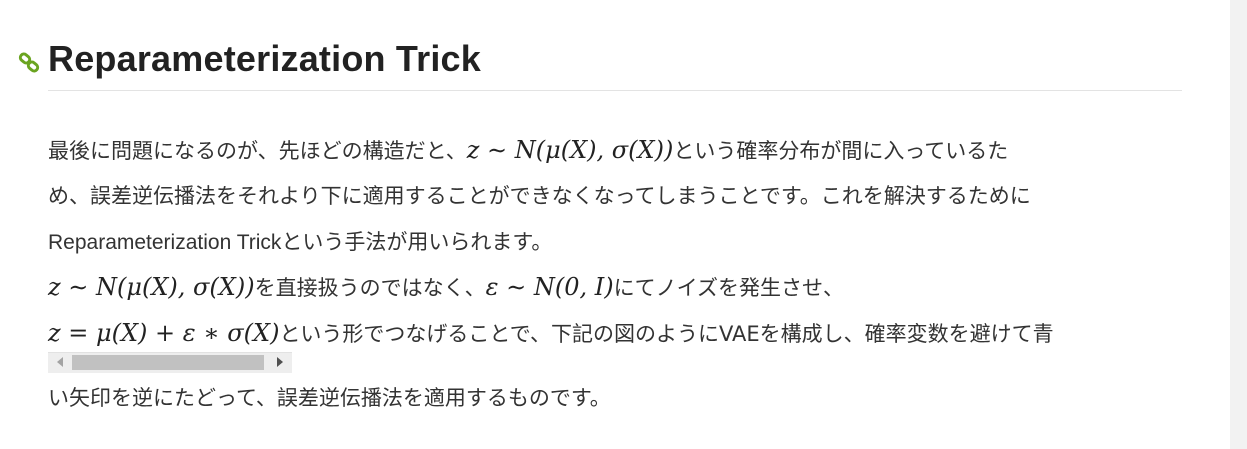 This screenshot has width=1247, height=449. Describe the element at coordinates (151, 287) in the screenshot. I see `math-z-distribution-2: z ∼ N(μ(X), σ(X))` at that location.